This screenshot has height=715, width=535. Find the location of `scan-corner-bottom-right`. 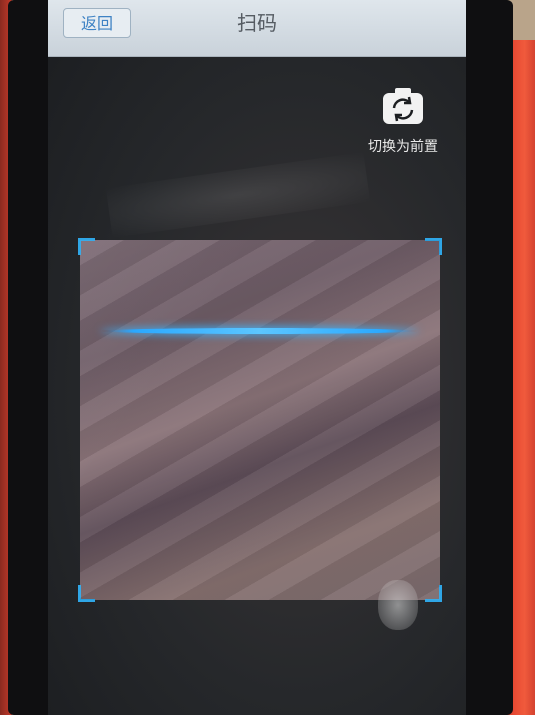

scan-corner-bottom-right is located at coordinates (433, 593).